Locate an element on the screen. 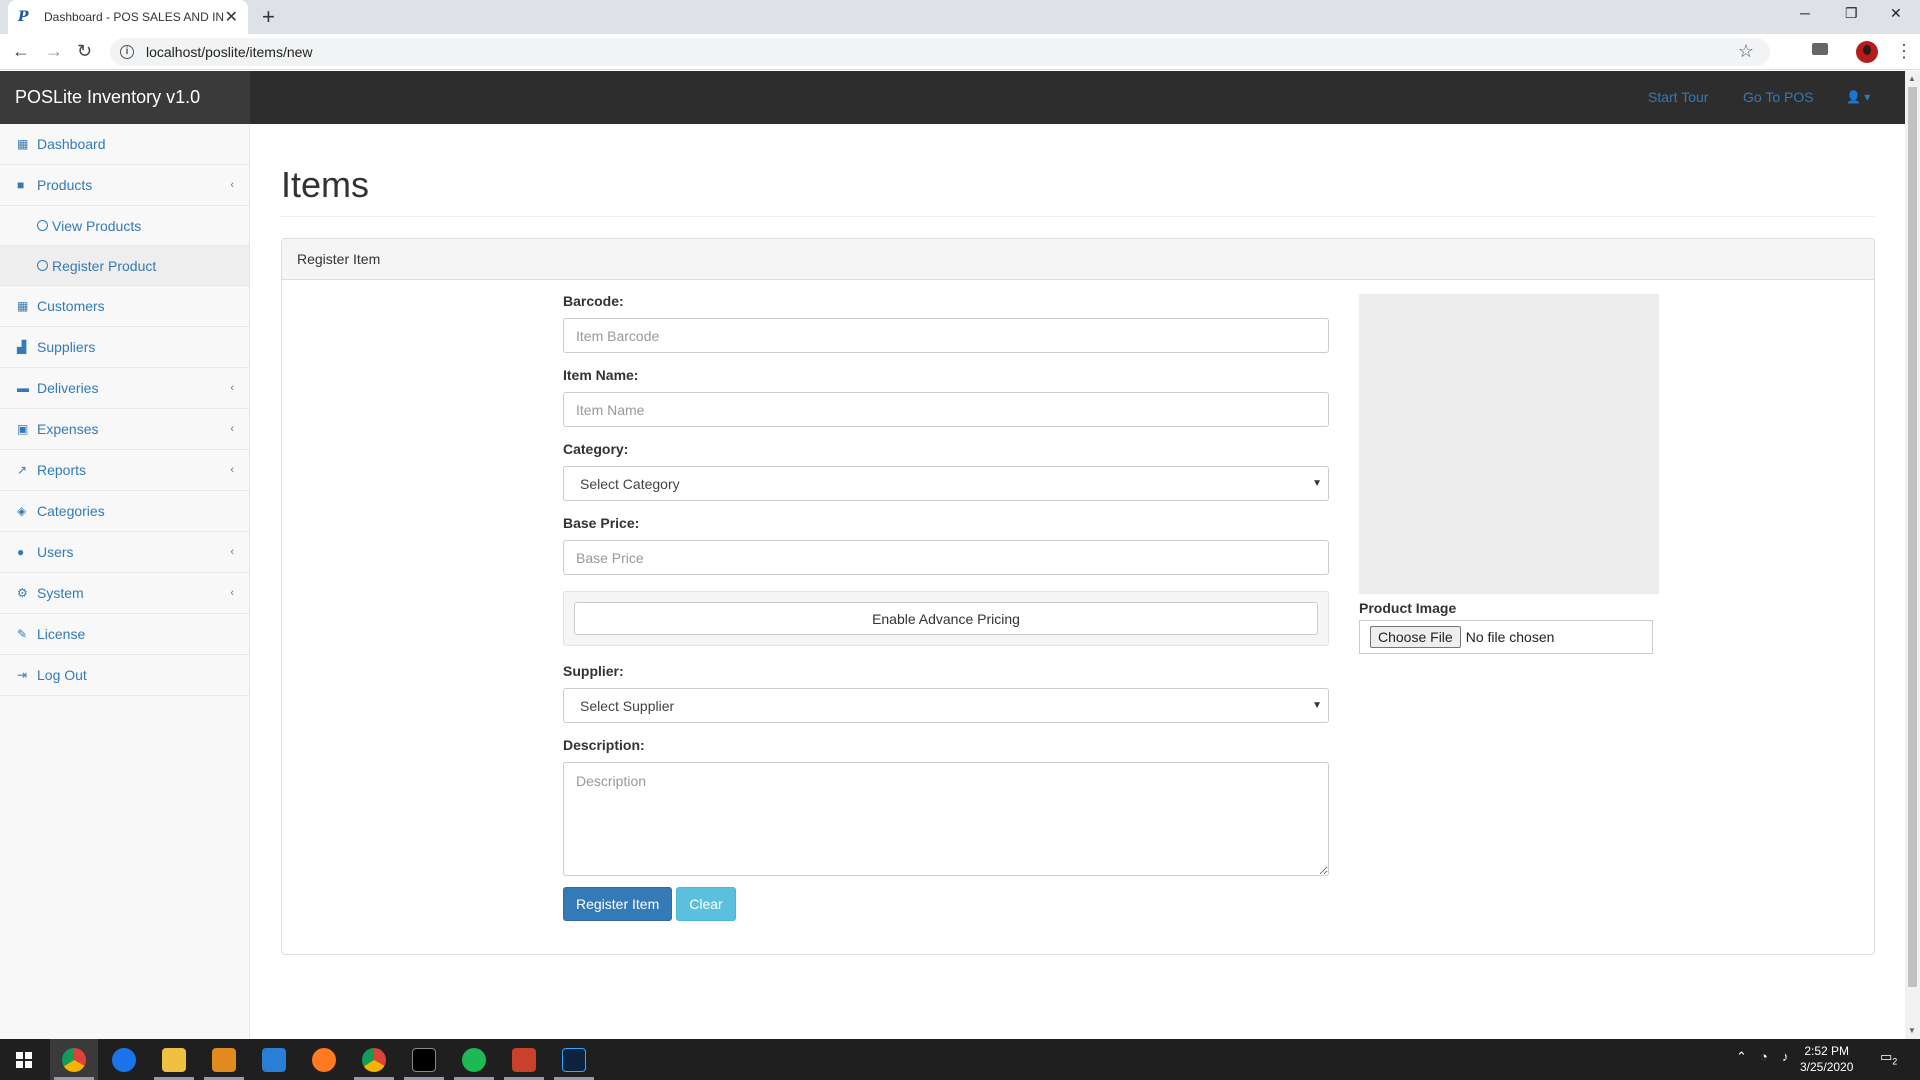 Image resolution: width=1920 pixels, height=1080 pixels. sidebar-item-label: License is located at coordinates (61, 634).